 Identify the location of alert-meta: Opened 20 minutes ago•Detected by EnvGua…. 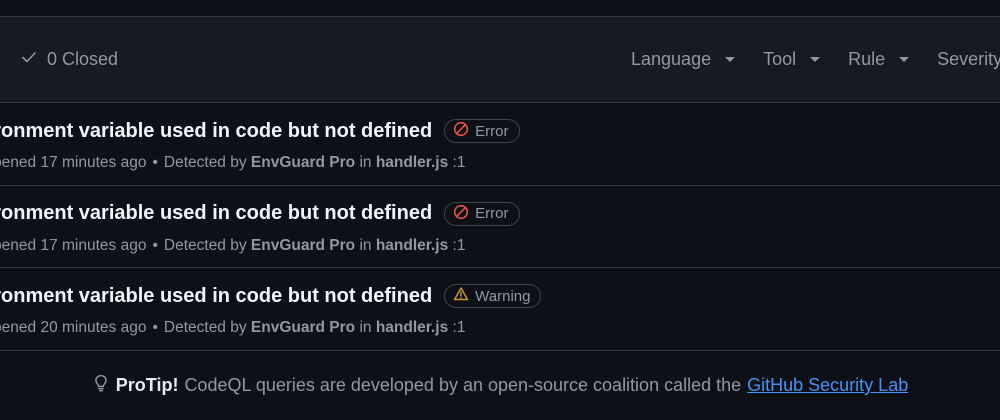
(232, 328).